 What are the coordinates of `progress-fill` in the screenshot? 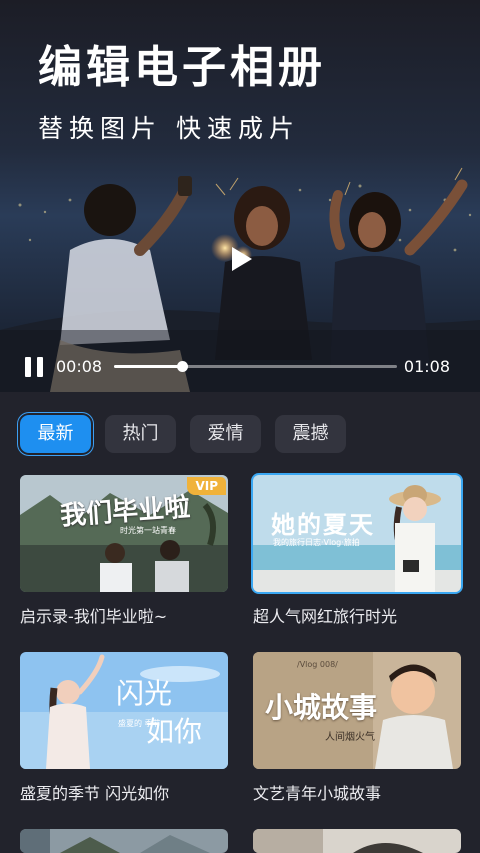 It's located at (148, 366).